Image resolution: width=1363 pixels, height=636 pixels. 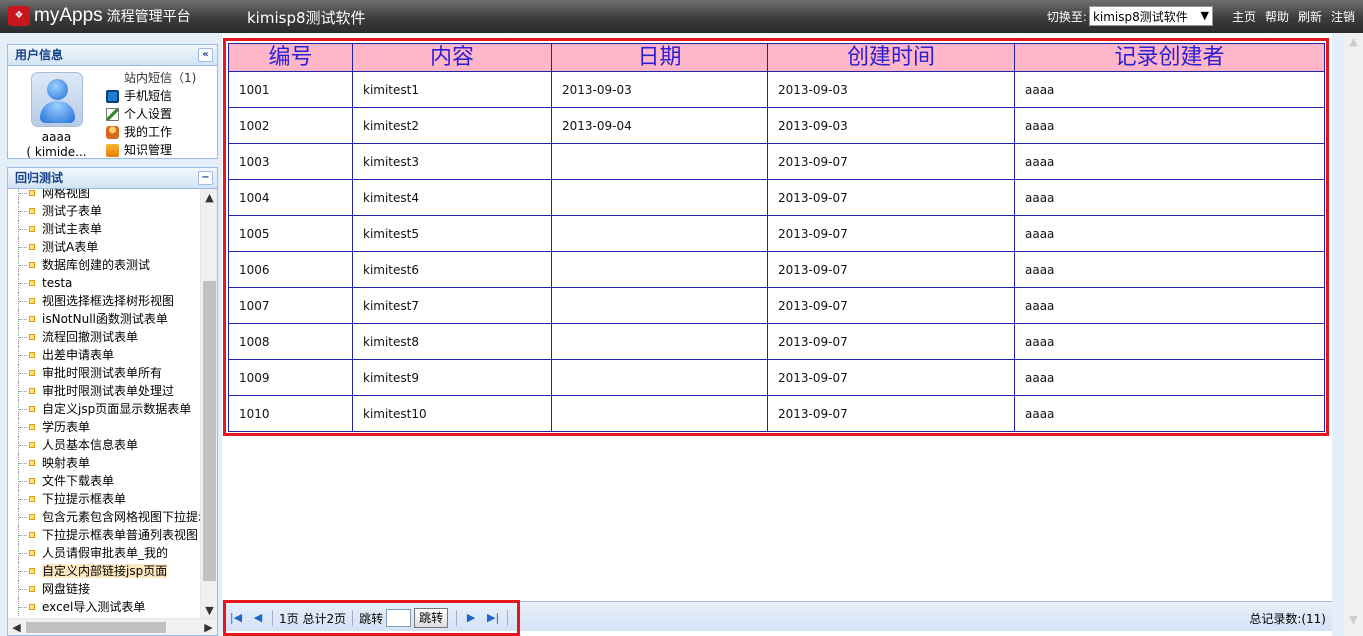 What do you see at coordinates (776, 341) in the screenshot?
I see `table-row: 1008 kimitest8 2013-09-07 aaaa` at bounding box center [776, 341].